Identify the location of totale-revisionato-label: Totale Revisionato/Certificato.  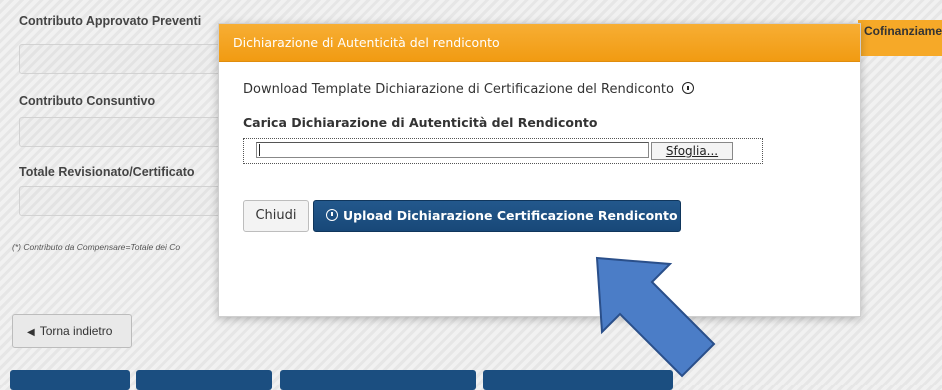
(107, 172).